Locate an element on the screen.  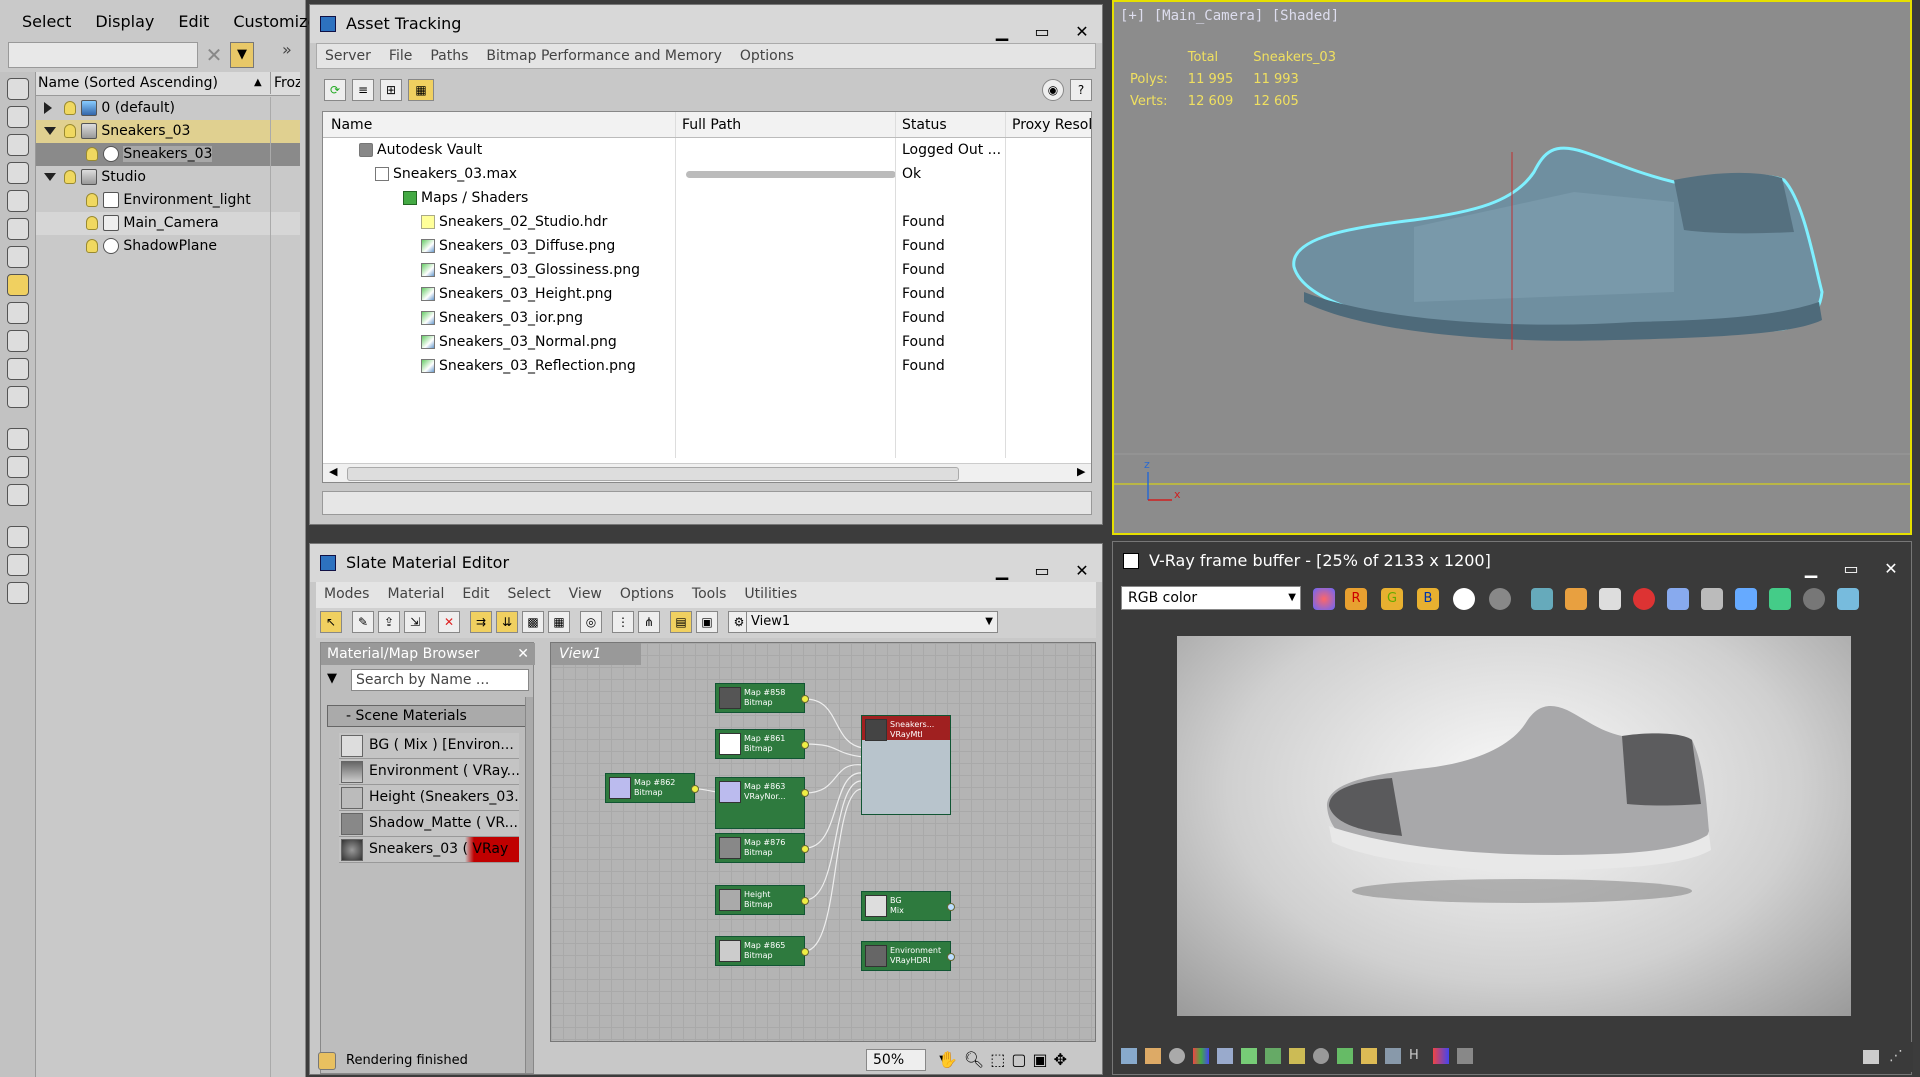
tree-item-sneakers-layer: Sneakers_03 is located at coordinates (168, 131).